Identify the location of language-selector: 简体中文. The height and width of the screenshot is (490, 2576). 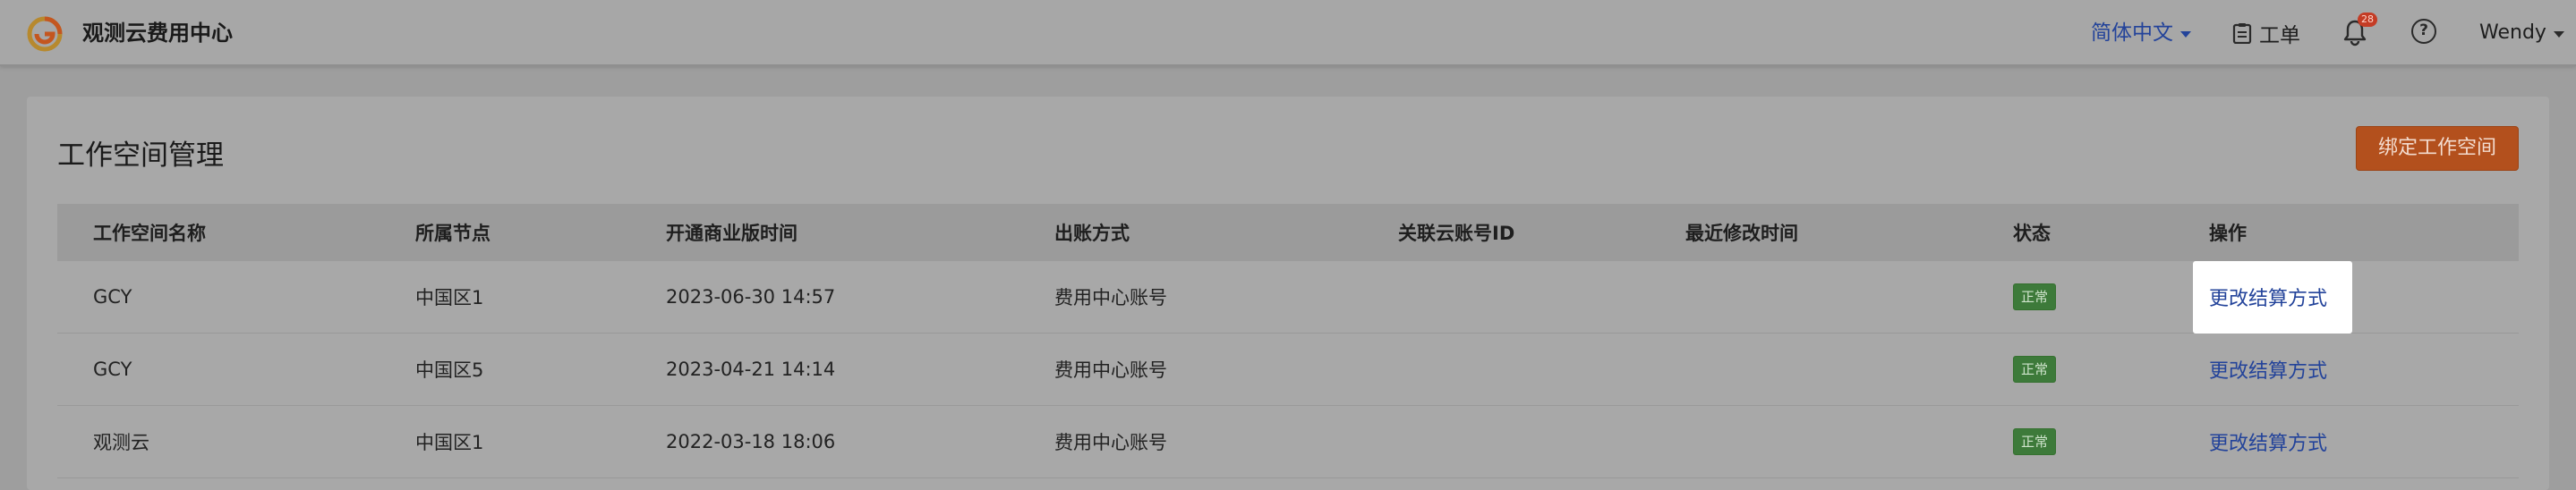
(2141, 33).